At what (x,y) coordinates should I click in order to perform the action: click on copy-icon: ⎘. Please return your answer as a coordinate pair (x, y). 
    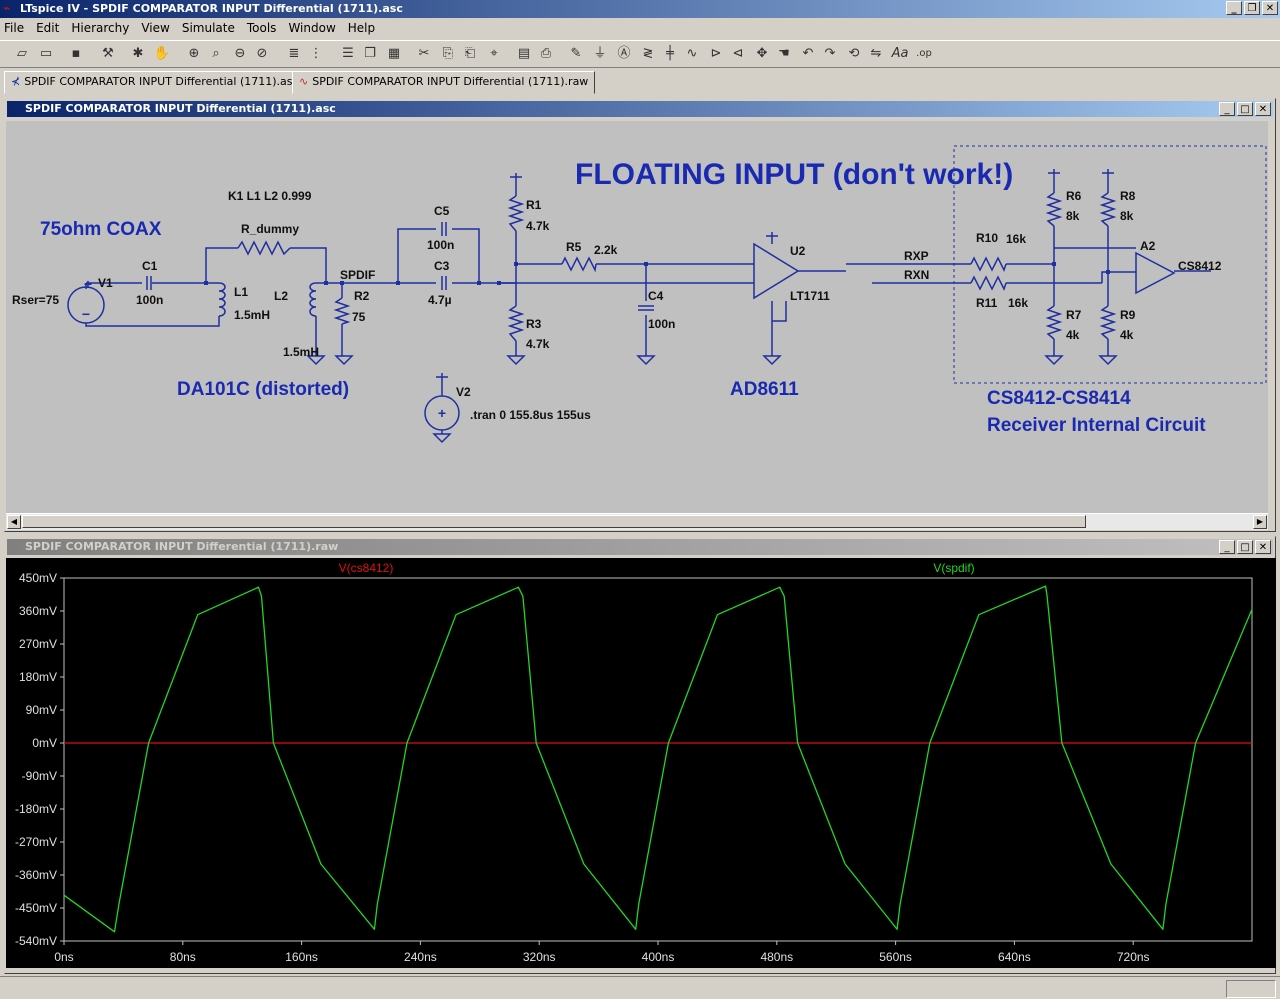
    Looking at the image, I should click on (448, 54).